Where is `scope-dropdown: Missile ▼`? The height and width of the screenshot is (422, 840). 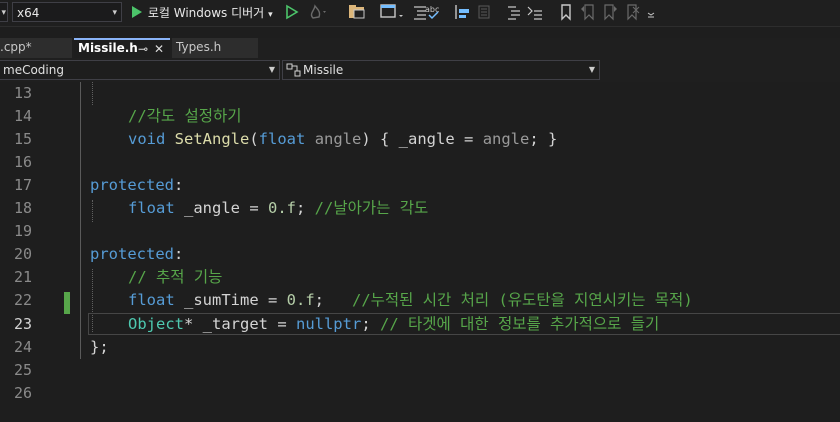
scope-dropdown: Missile ▼ is located at coordinates (441, 70).